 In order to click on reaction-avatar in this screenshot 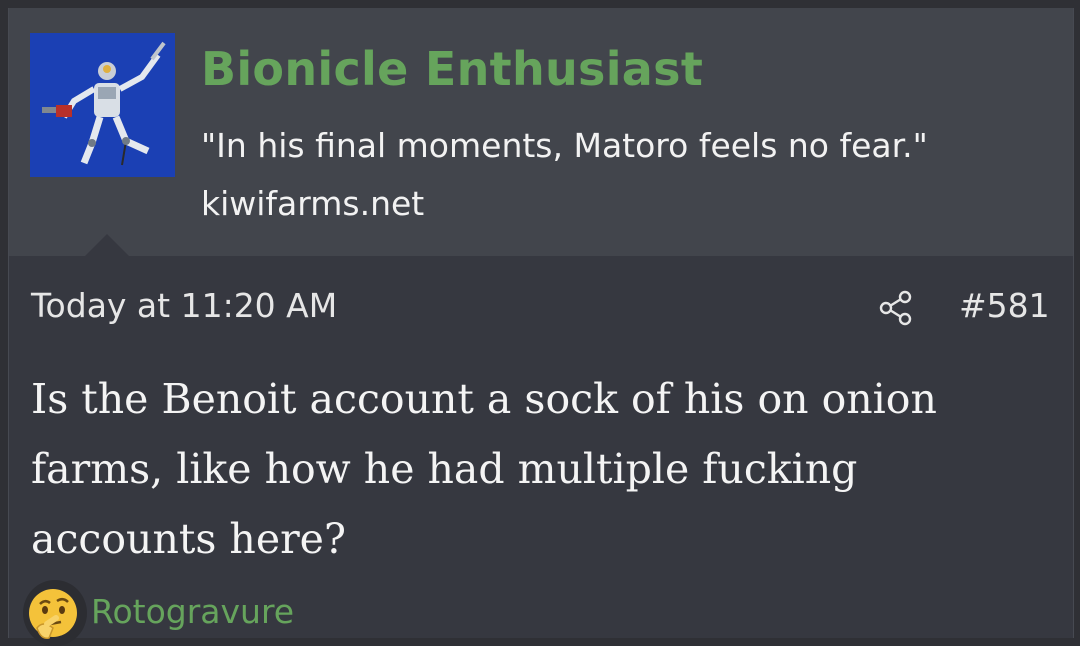, I will do `click(55, 613)`.